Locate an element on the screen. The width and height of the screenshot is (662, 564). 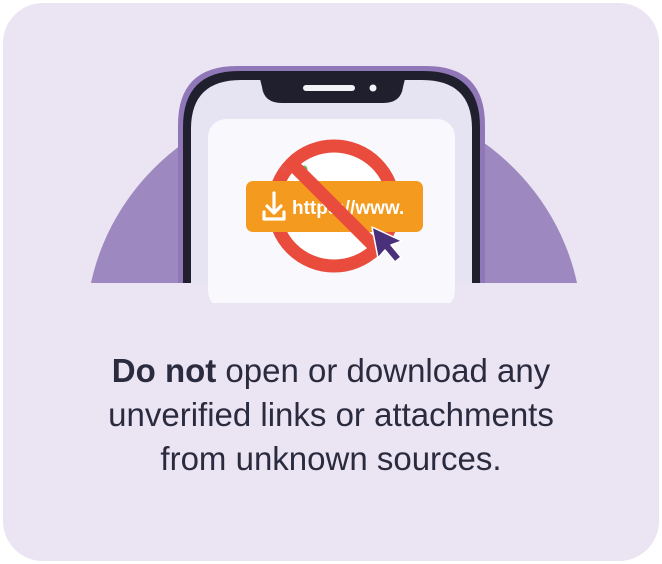
browser-dot-red is located at coordinates (284, 169).